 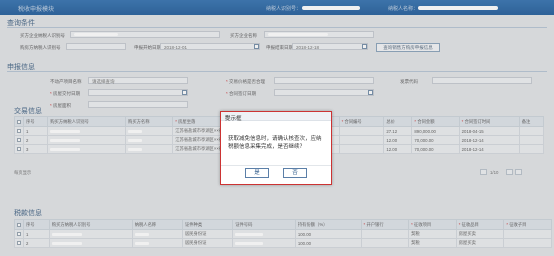 I want to click on close-icon: ×, so click(x=276, y=117).